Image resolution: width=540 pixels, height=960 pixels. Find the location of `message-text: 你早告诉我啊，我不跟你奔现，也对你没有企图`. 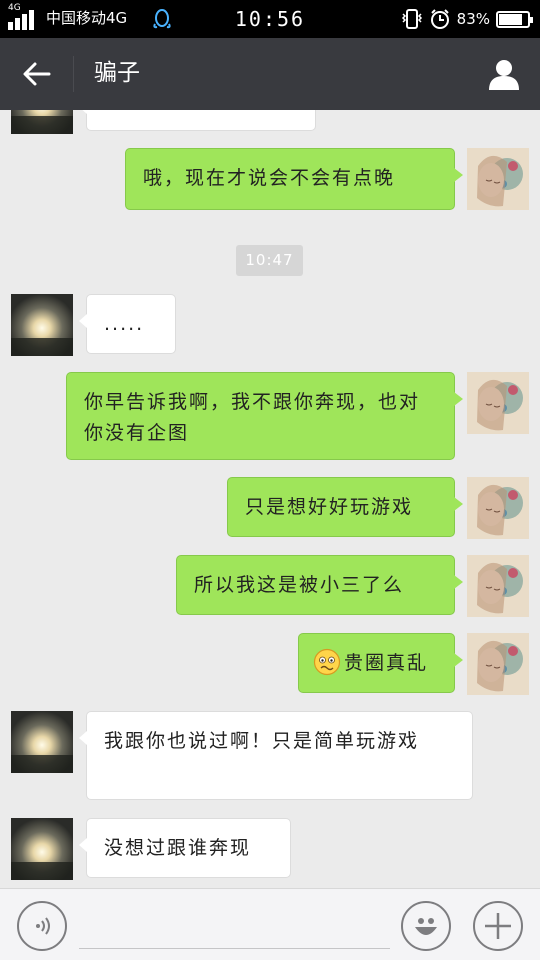

message-text: 你早告诉我啊，我不跟你奔现，也对你没有企图 is located at coordinates (252, 417).